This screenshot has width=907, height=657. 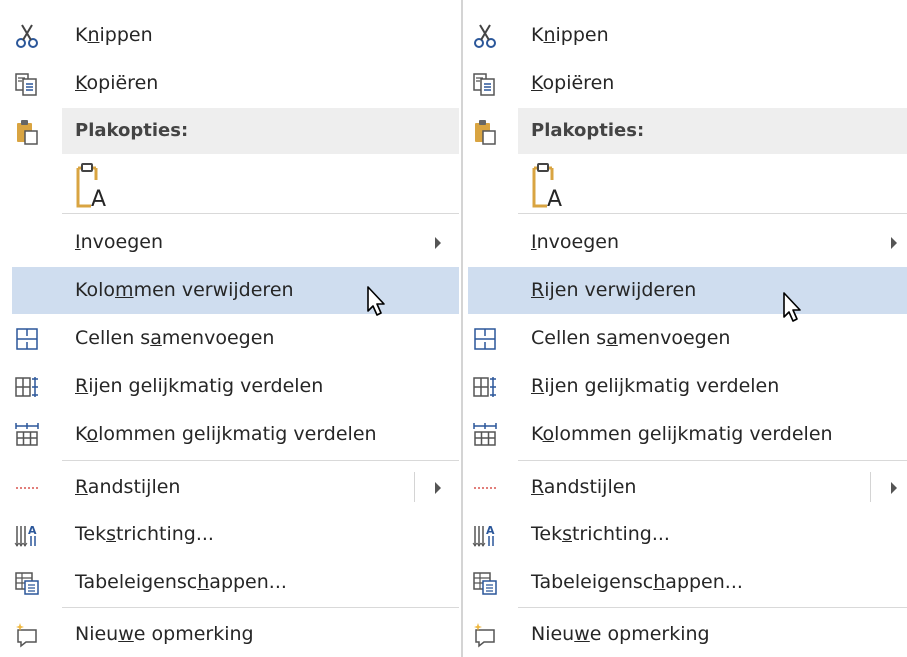 I want to click on menu-item-delete-columns: Kolommen verwijderen, so click(x=229, y=290).